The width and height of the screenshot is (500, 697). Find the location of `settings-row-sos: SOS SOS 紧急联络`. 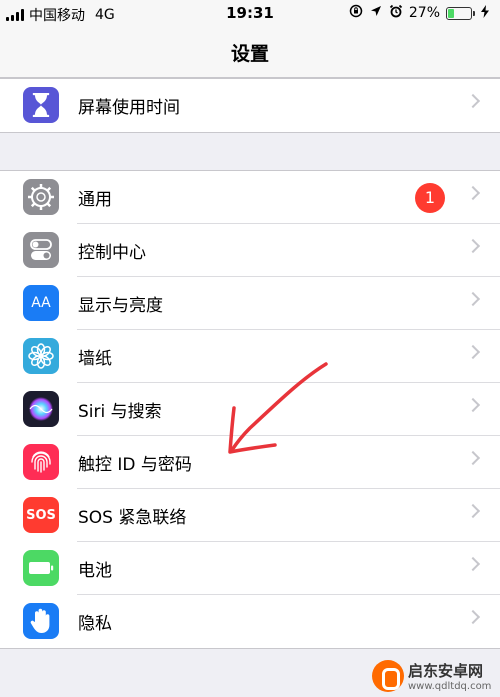

settings-row-sos: SOS SOS 紧急联络 is located at coordinates (250, 515).